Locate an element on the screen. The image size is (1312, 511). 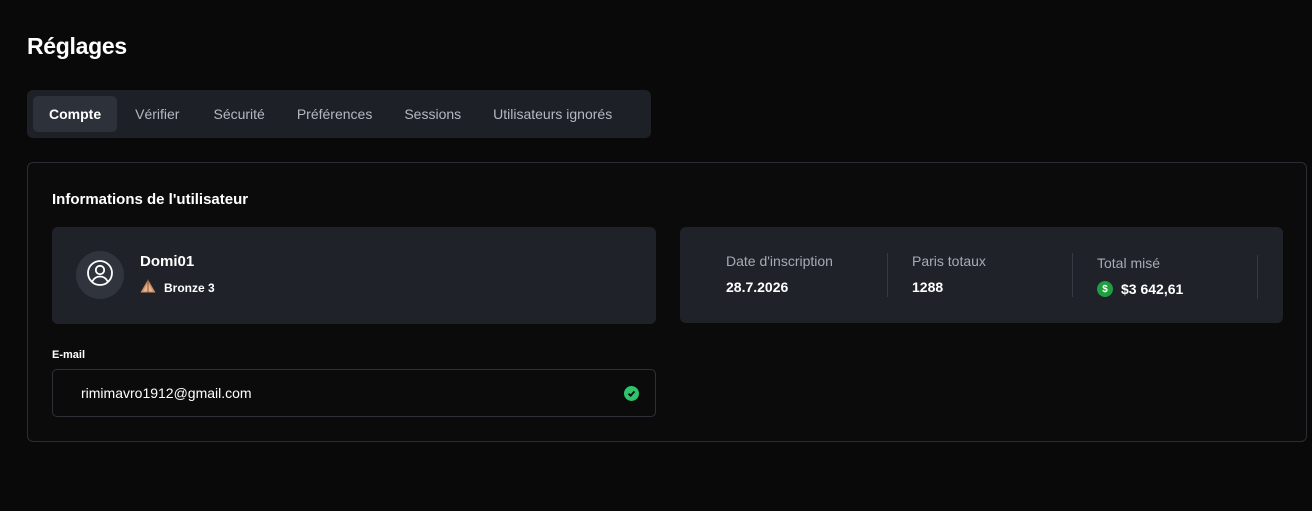
email-label: E-mail is located at coordinates (69, 355).